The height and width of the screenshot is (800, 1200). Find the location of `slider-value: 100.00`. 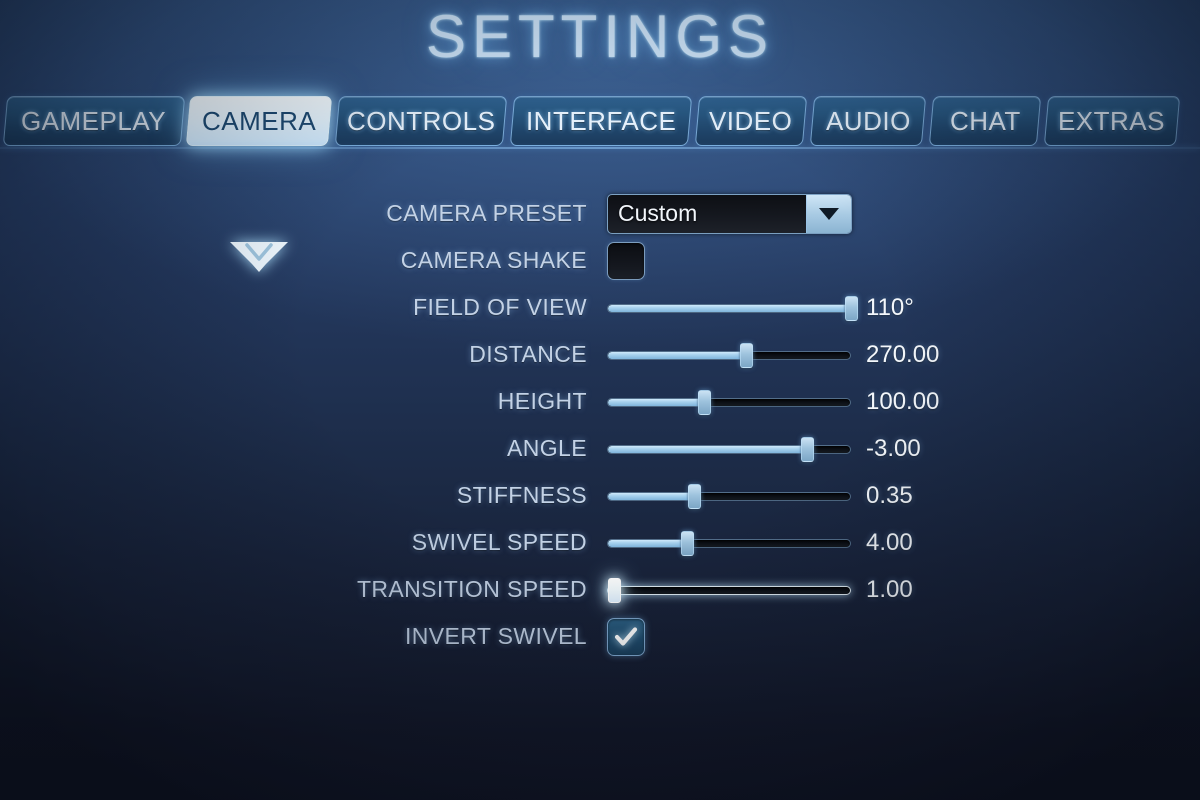

slider-value: 100.00 is located at coordinates (903, 401).